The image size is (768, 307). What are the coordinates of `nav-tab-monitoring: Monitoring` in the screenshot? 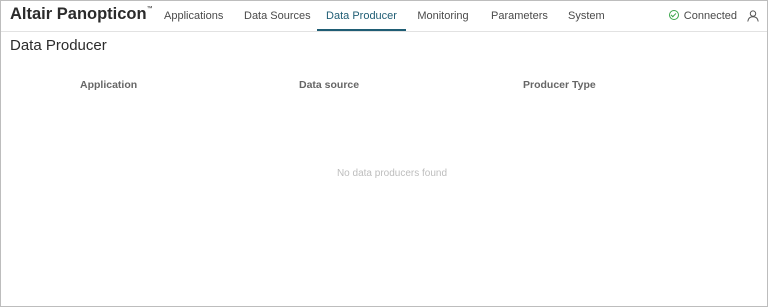 It's located at (443, 16).